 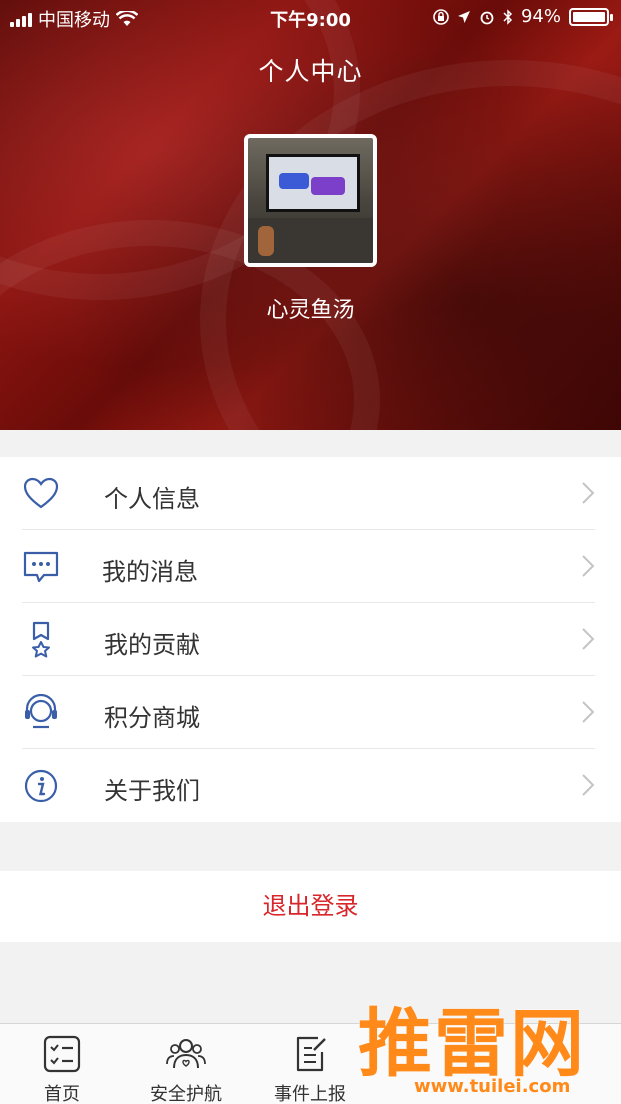 What do you see at coordinates (310, 566) in the screenshot?
I see `menu-item-my-messages: 我的消息` at bounding box center [310, 566].